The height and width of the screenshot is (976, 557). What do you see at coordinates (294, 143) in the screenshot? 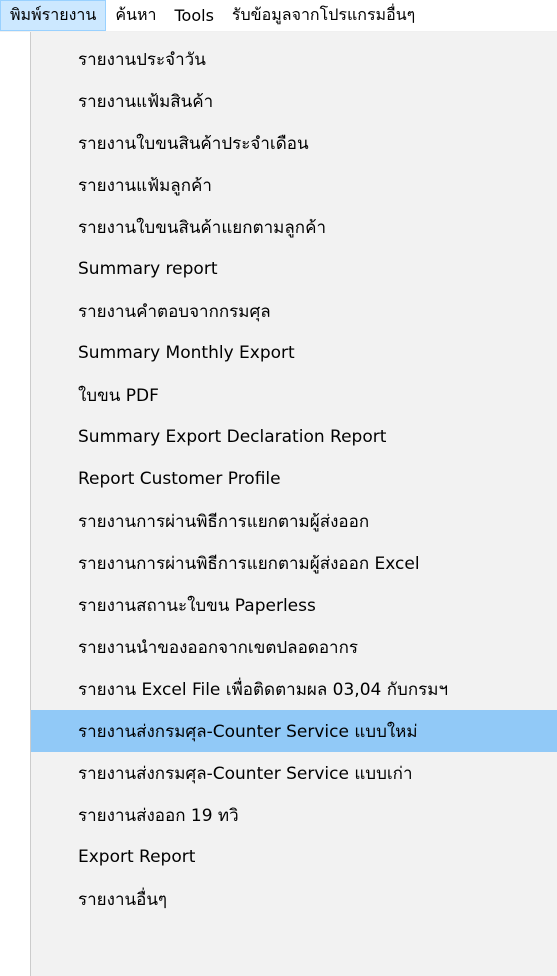
I see `menu-item-monthly-declaration-report: รายงานใบขนสินค้าประจำเดือน` at bounding box center [294, 143].